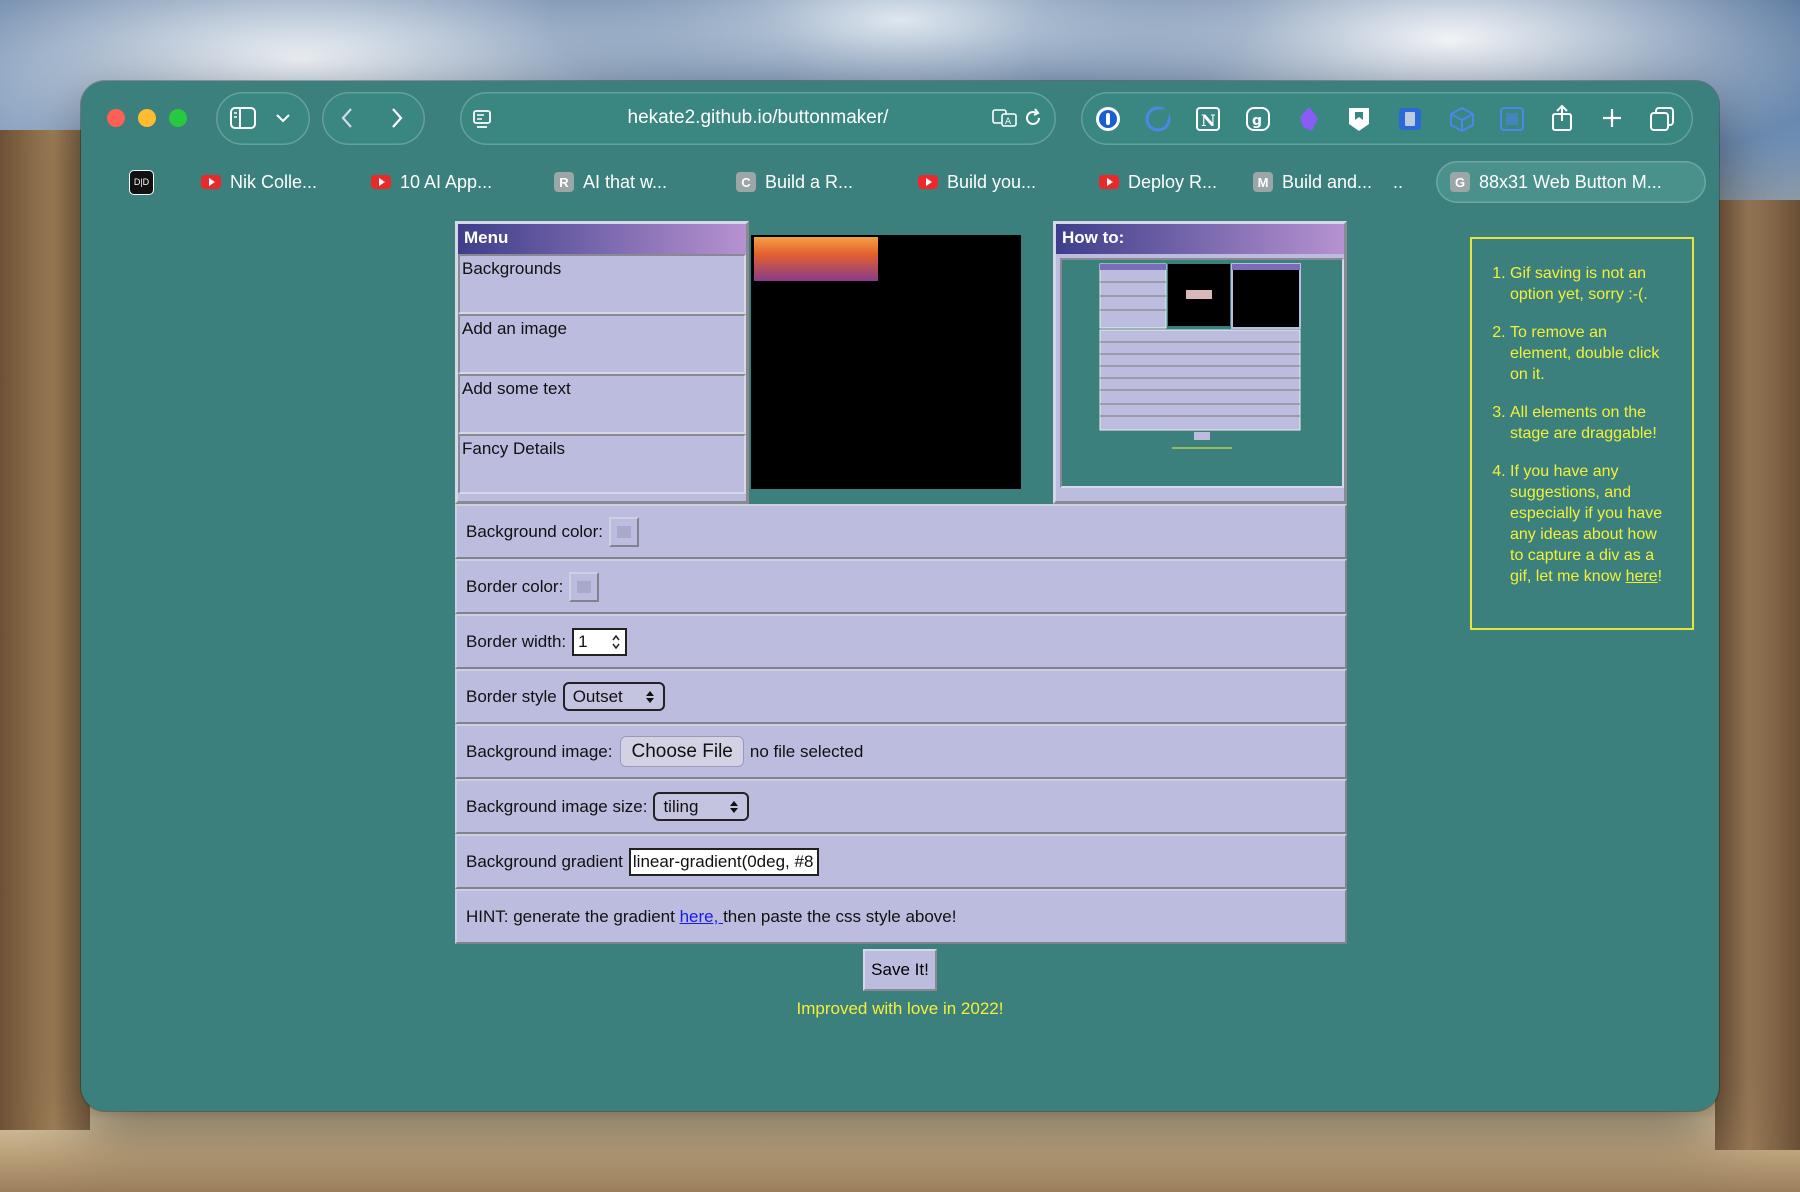 This screenshot has height=1192, width=1800. I want to click on close-window-button, so click(116, 118).